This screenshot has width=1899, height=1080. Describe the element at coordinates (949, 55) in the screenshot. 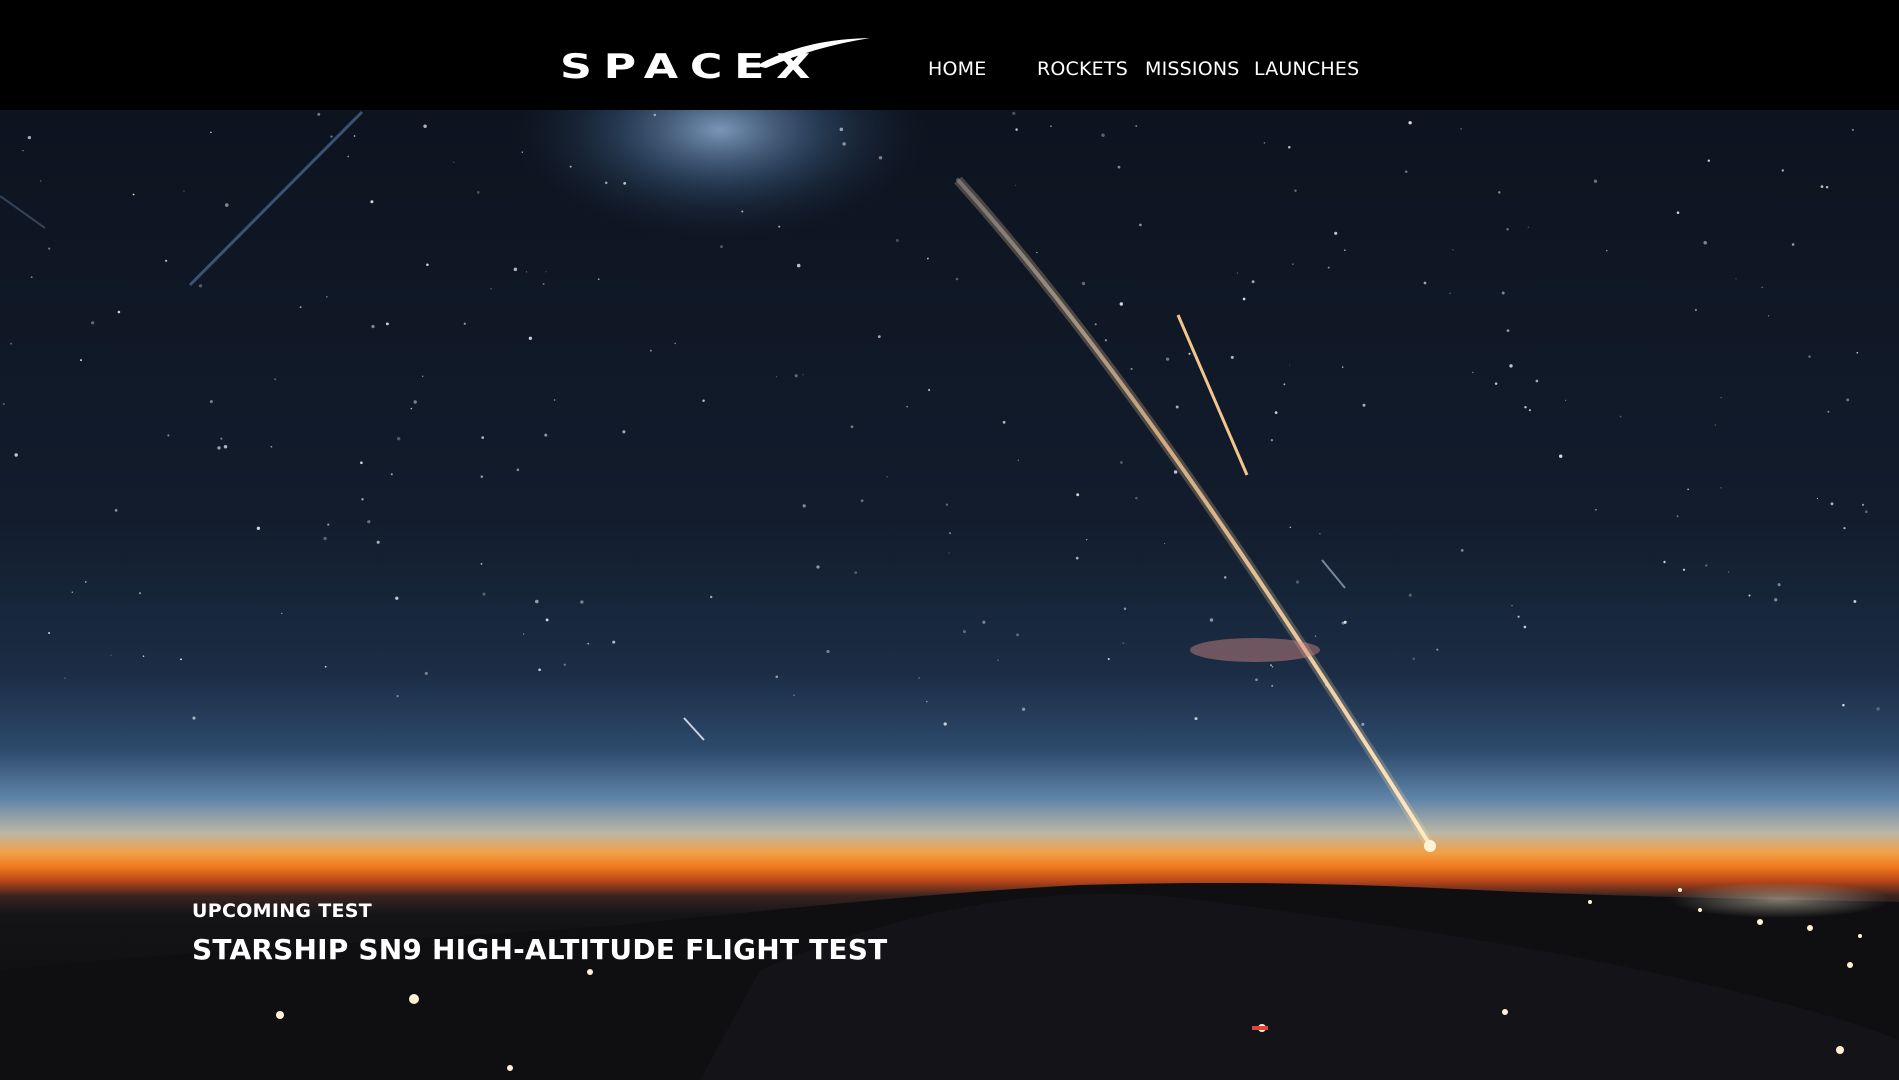

I see `header: SPACEX HOME ROCKETS MISSIONS LAUNCHES` at that location.